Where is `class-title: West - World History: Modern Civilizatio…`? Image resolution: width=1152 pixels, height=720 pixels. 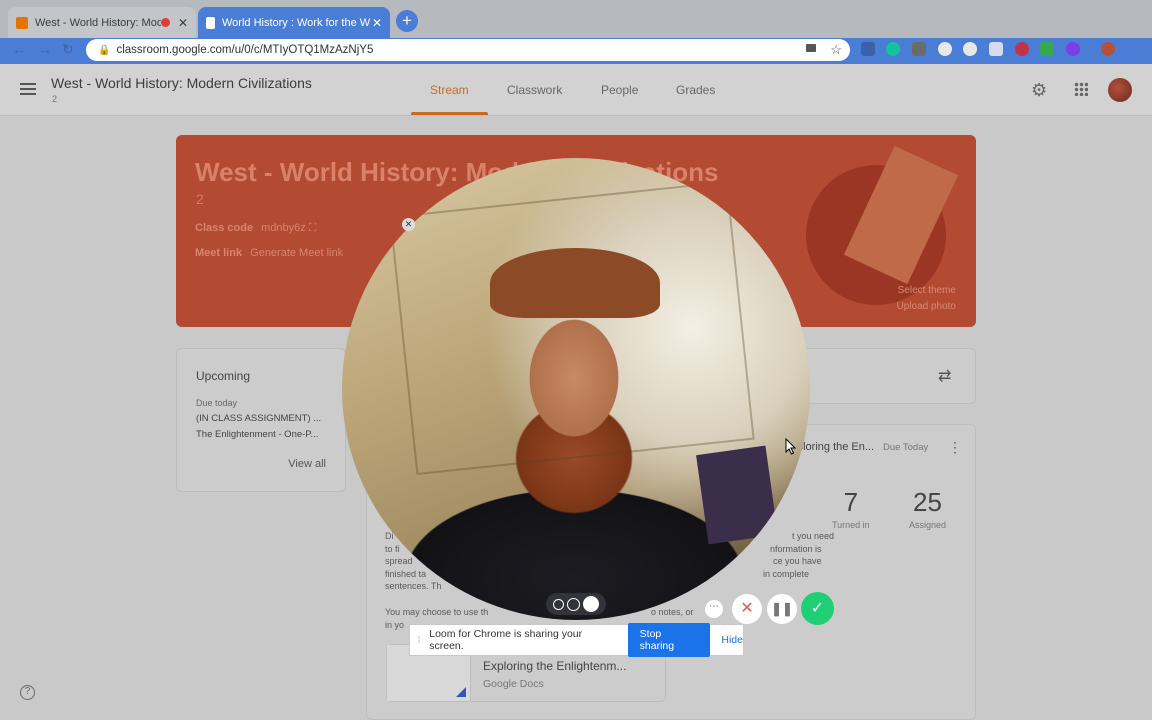
class-title: West - World History: Modern Civilizatio… is located at coordinates (181, 83).